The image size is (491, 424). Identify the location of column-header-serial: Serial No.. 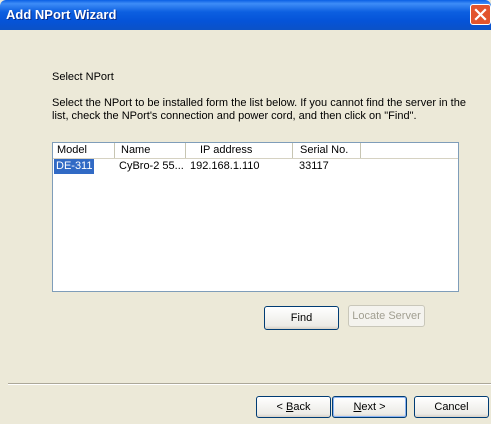
(327, 150).